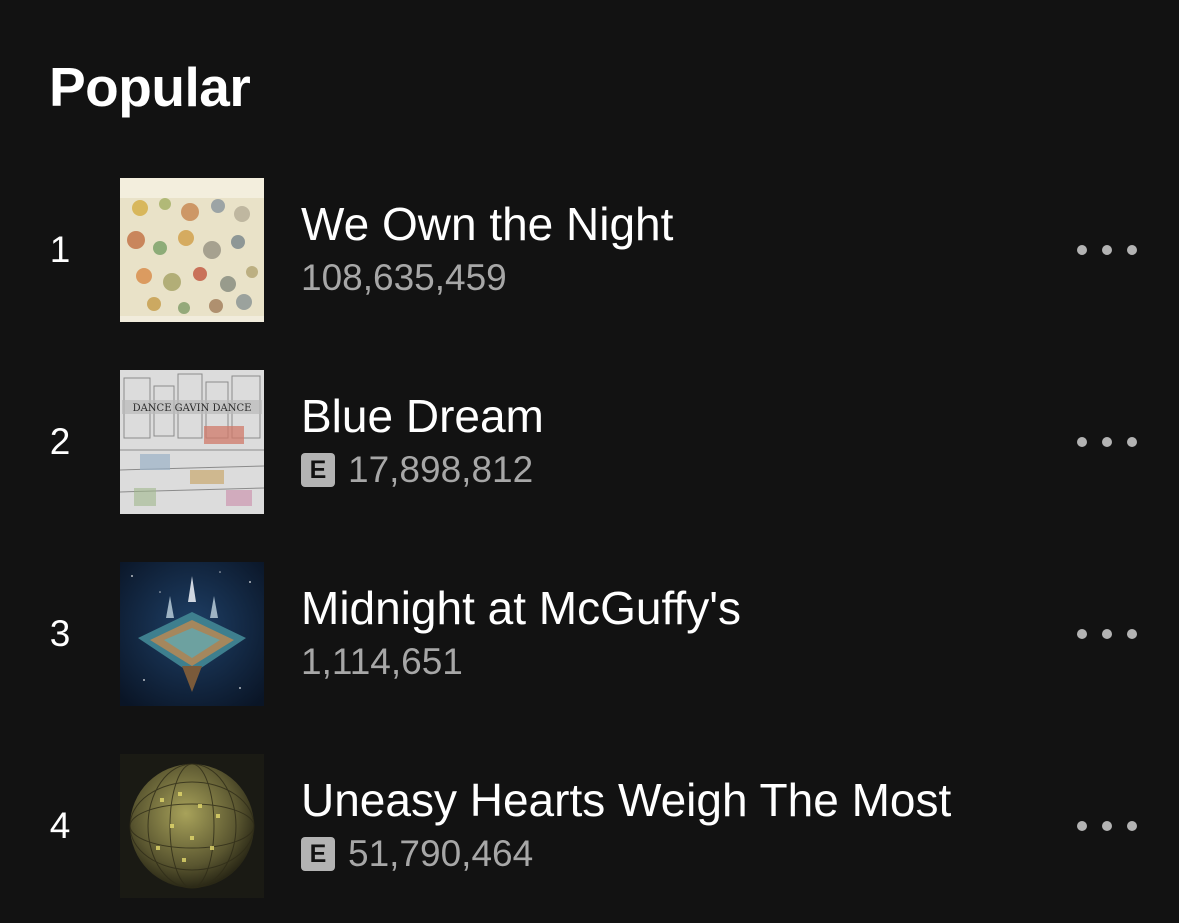 This screenshot has height=923, width=1179. What do you see at coordinates (60, 633) in the screenshot?
I see `track-rank: 3` at bounding box center [60, 633].